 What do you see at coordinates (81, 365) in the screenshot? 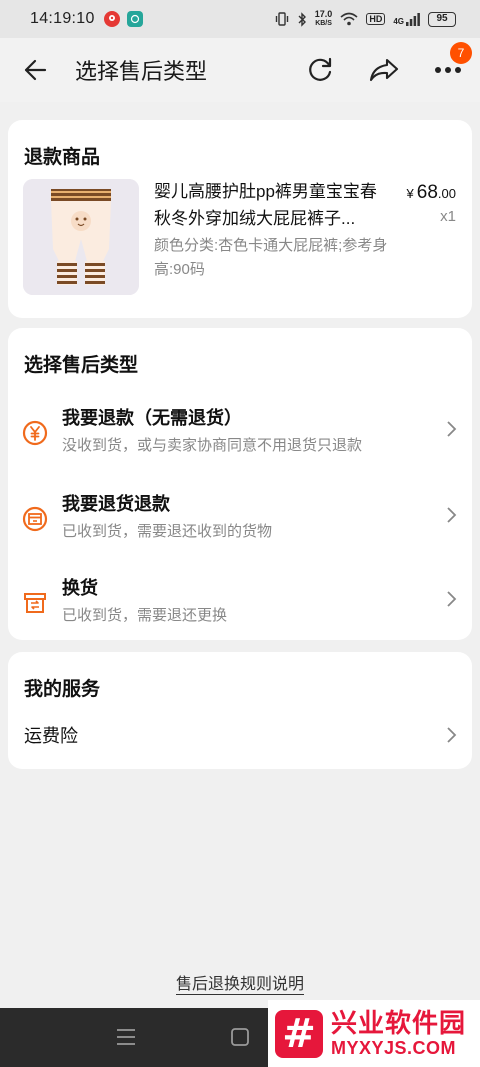
I see `aftersale-type-title: 选择售后类型` at bounding box center [81, 365].